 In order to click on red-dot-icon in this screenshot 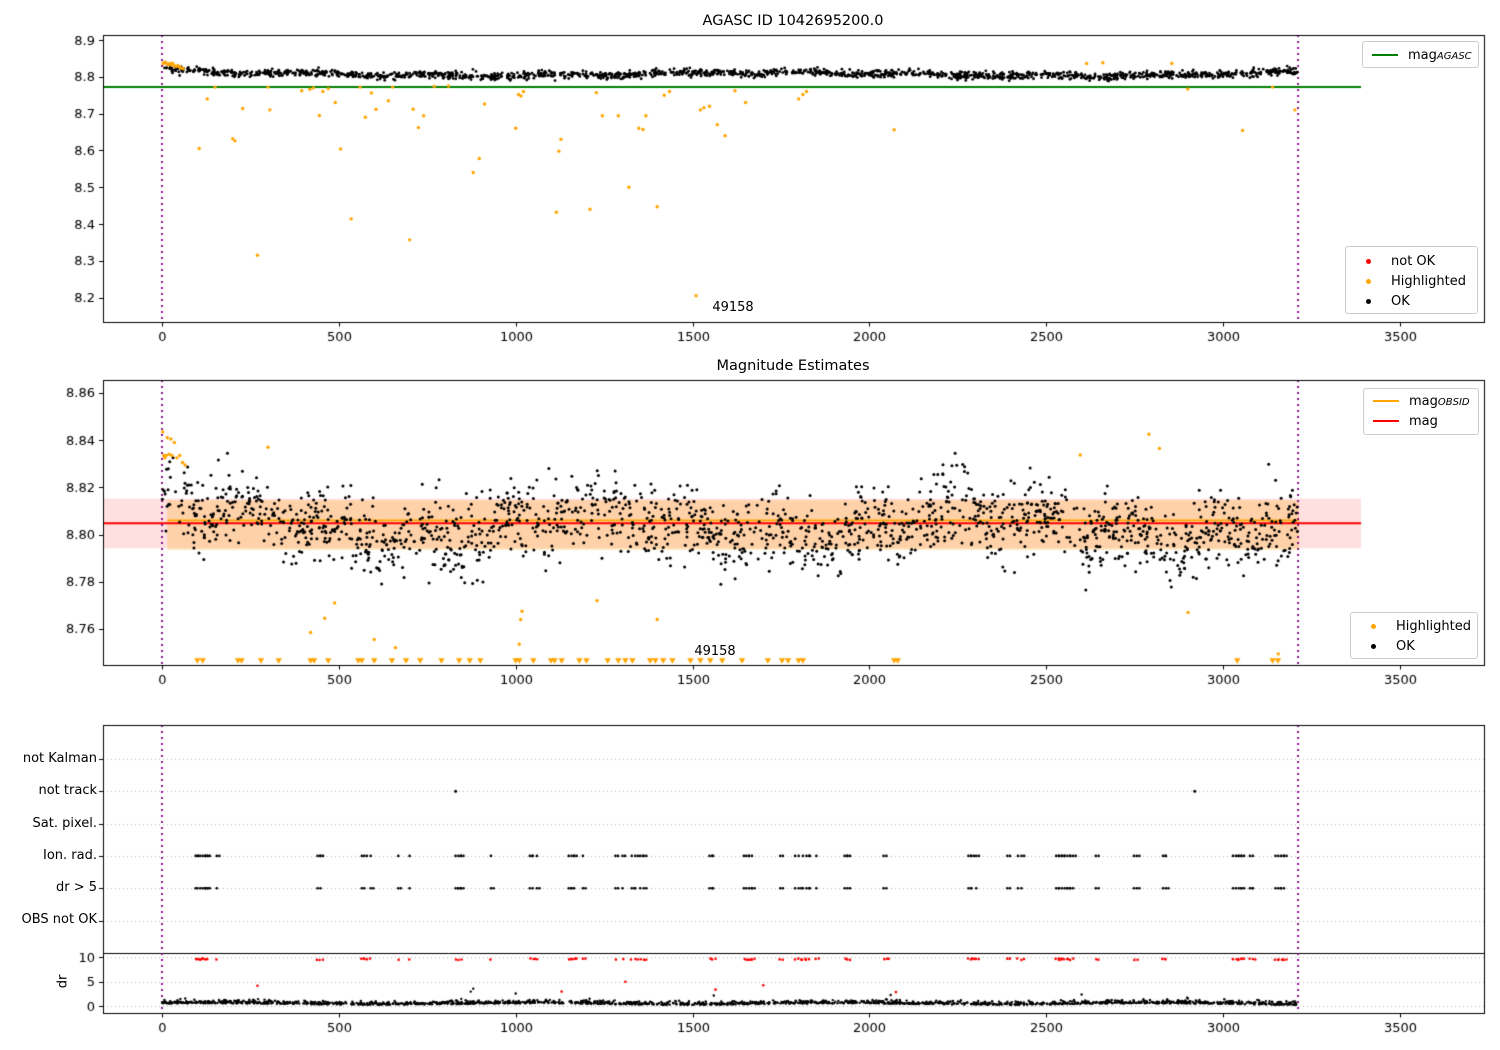, I will do `click(1368, 261)`.